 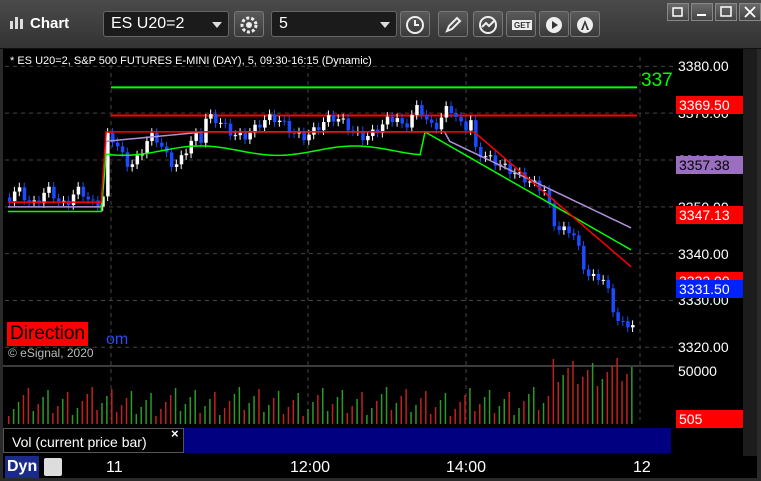 I want to click on x-tick-label: 14:00, so click(x=466, y=467).